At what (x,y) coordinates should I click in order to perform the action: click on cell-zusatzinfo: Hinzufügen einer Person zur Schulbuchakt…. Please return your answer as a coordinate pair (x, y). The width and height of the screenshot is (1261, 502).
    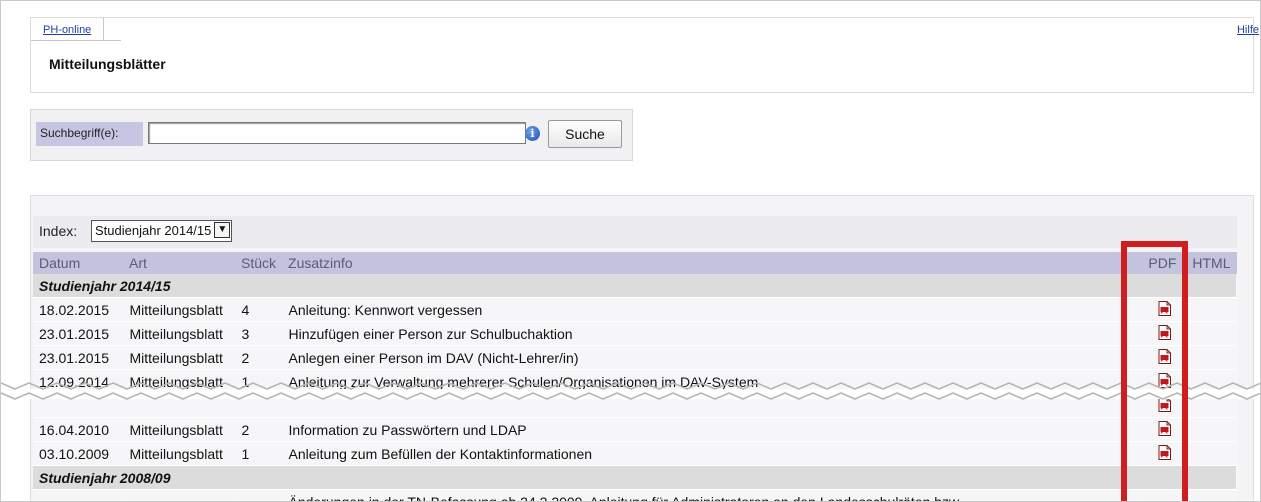
    Looking at the image, I should click on (712, 333).